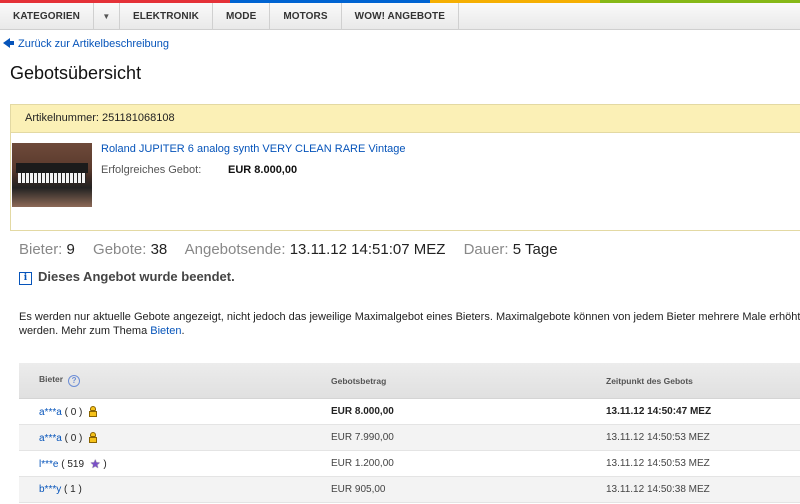 The image size is (800, 504). What do you see at coordinates (136, 276) in the screenshot?
I see `ended-text: Dieses Angebot wurde beendet.` at bounding box center [136, 276].